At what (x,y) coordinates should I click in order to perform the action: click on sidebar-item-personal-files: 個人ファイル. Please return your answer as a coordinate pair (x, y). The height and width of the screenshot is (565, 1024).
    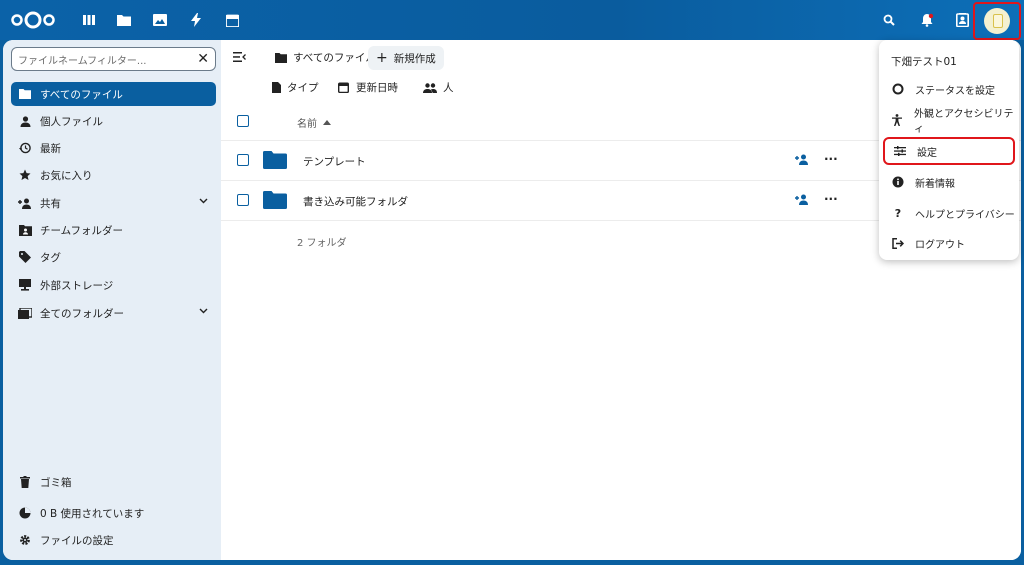
    Looking at the image, I should click on (113, 121).